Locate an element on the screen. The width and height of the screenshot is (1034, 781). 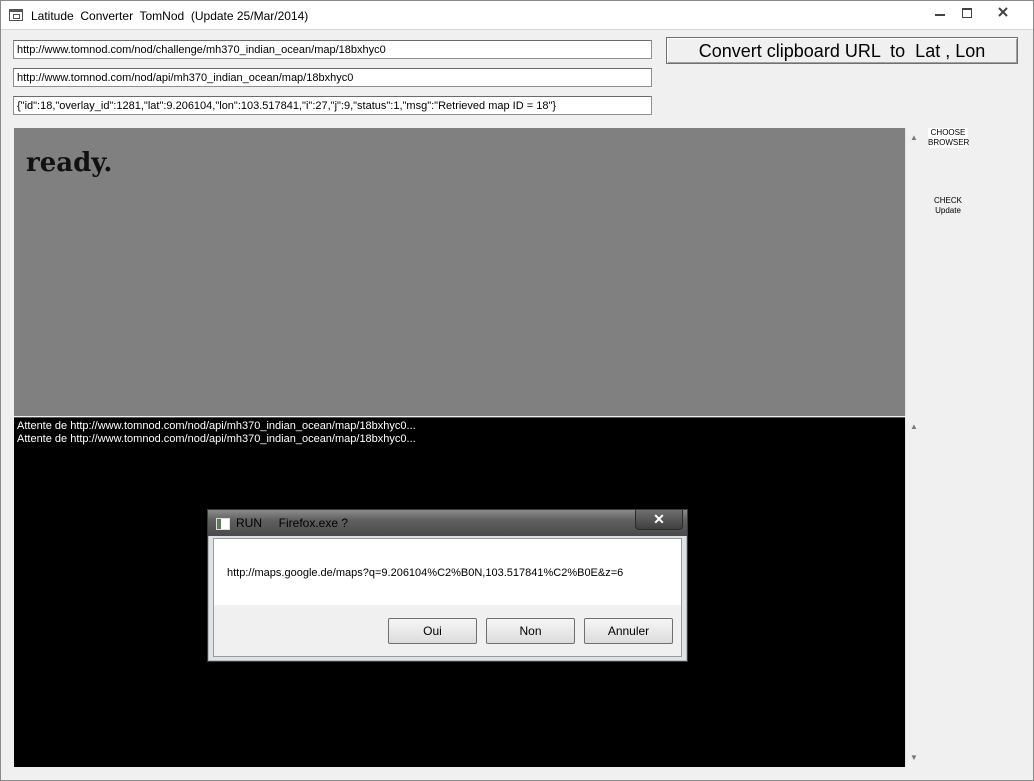
check-update-label-1: CHECK is located at coordinates (947, 200).